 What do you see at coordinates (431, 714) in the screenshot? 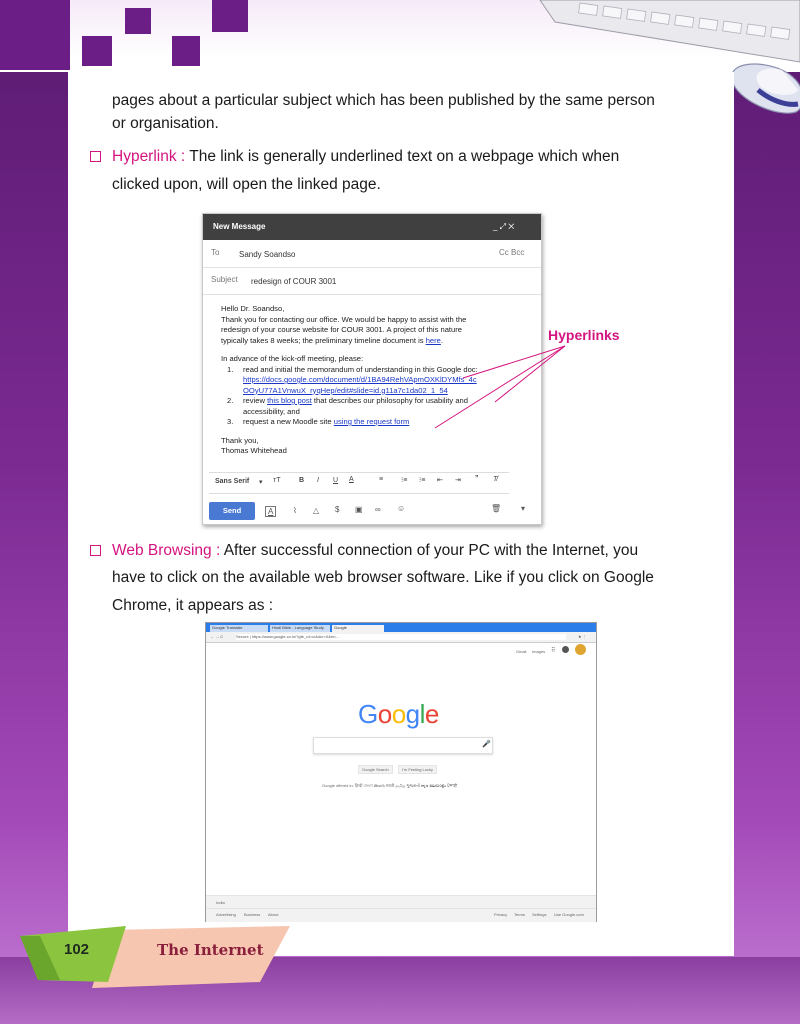
I see `google-logo-letter: e` at bounding box center [431, 714].